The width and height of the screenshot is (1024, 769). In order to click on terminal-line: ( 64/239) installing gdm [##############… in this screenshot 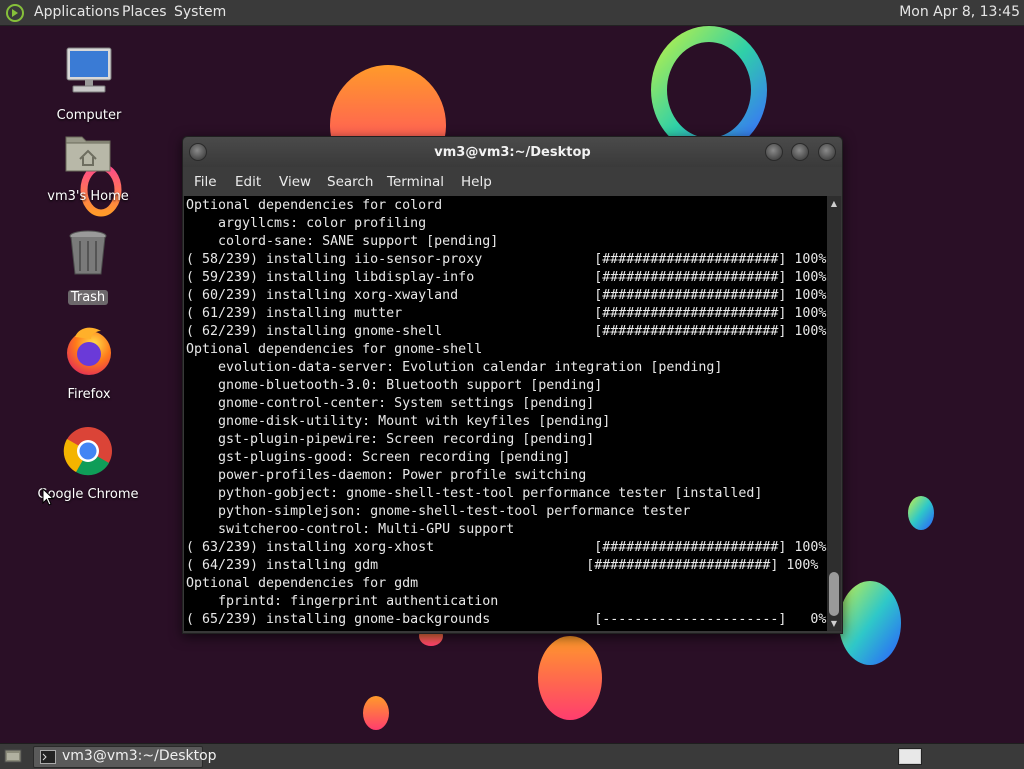, I will do `click(502, 565)`.